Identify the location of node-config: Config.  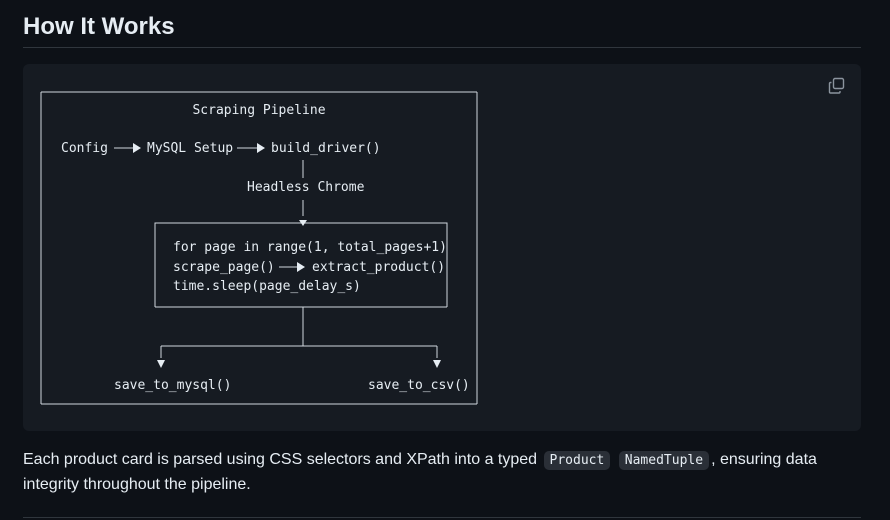
(84, 148).